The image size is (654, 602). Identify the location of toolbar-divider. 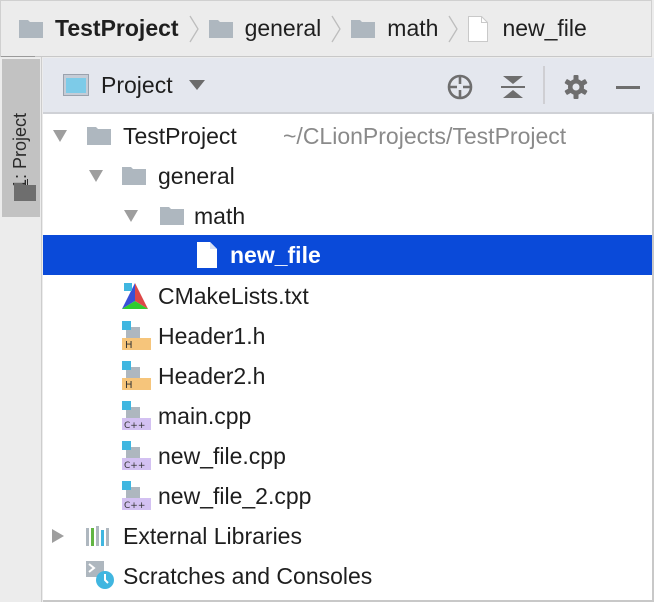
(544, 85).